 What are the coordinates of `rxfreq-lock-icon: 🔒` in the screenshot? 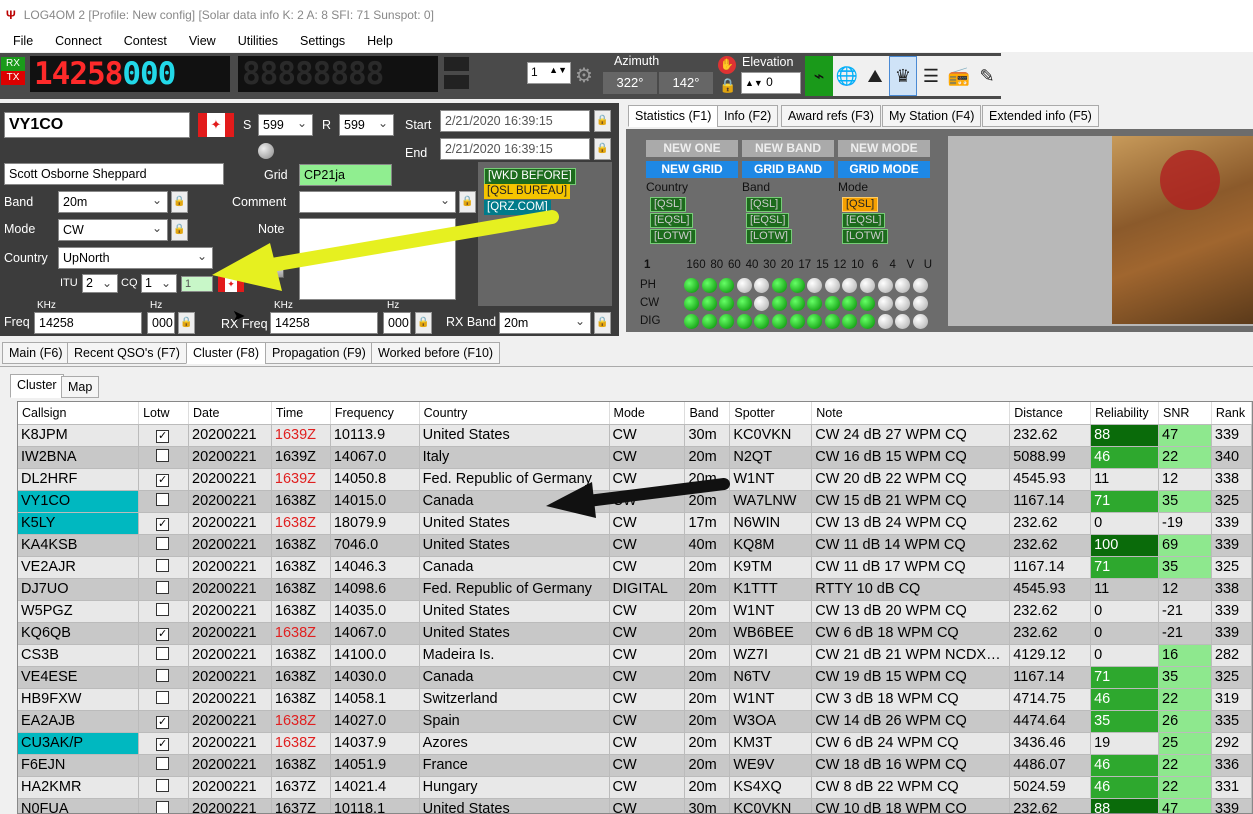 It's located at (423, 323).